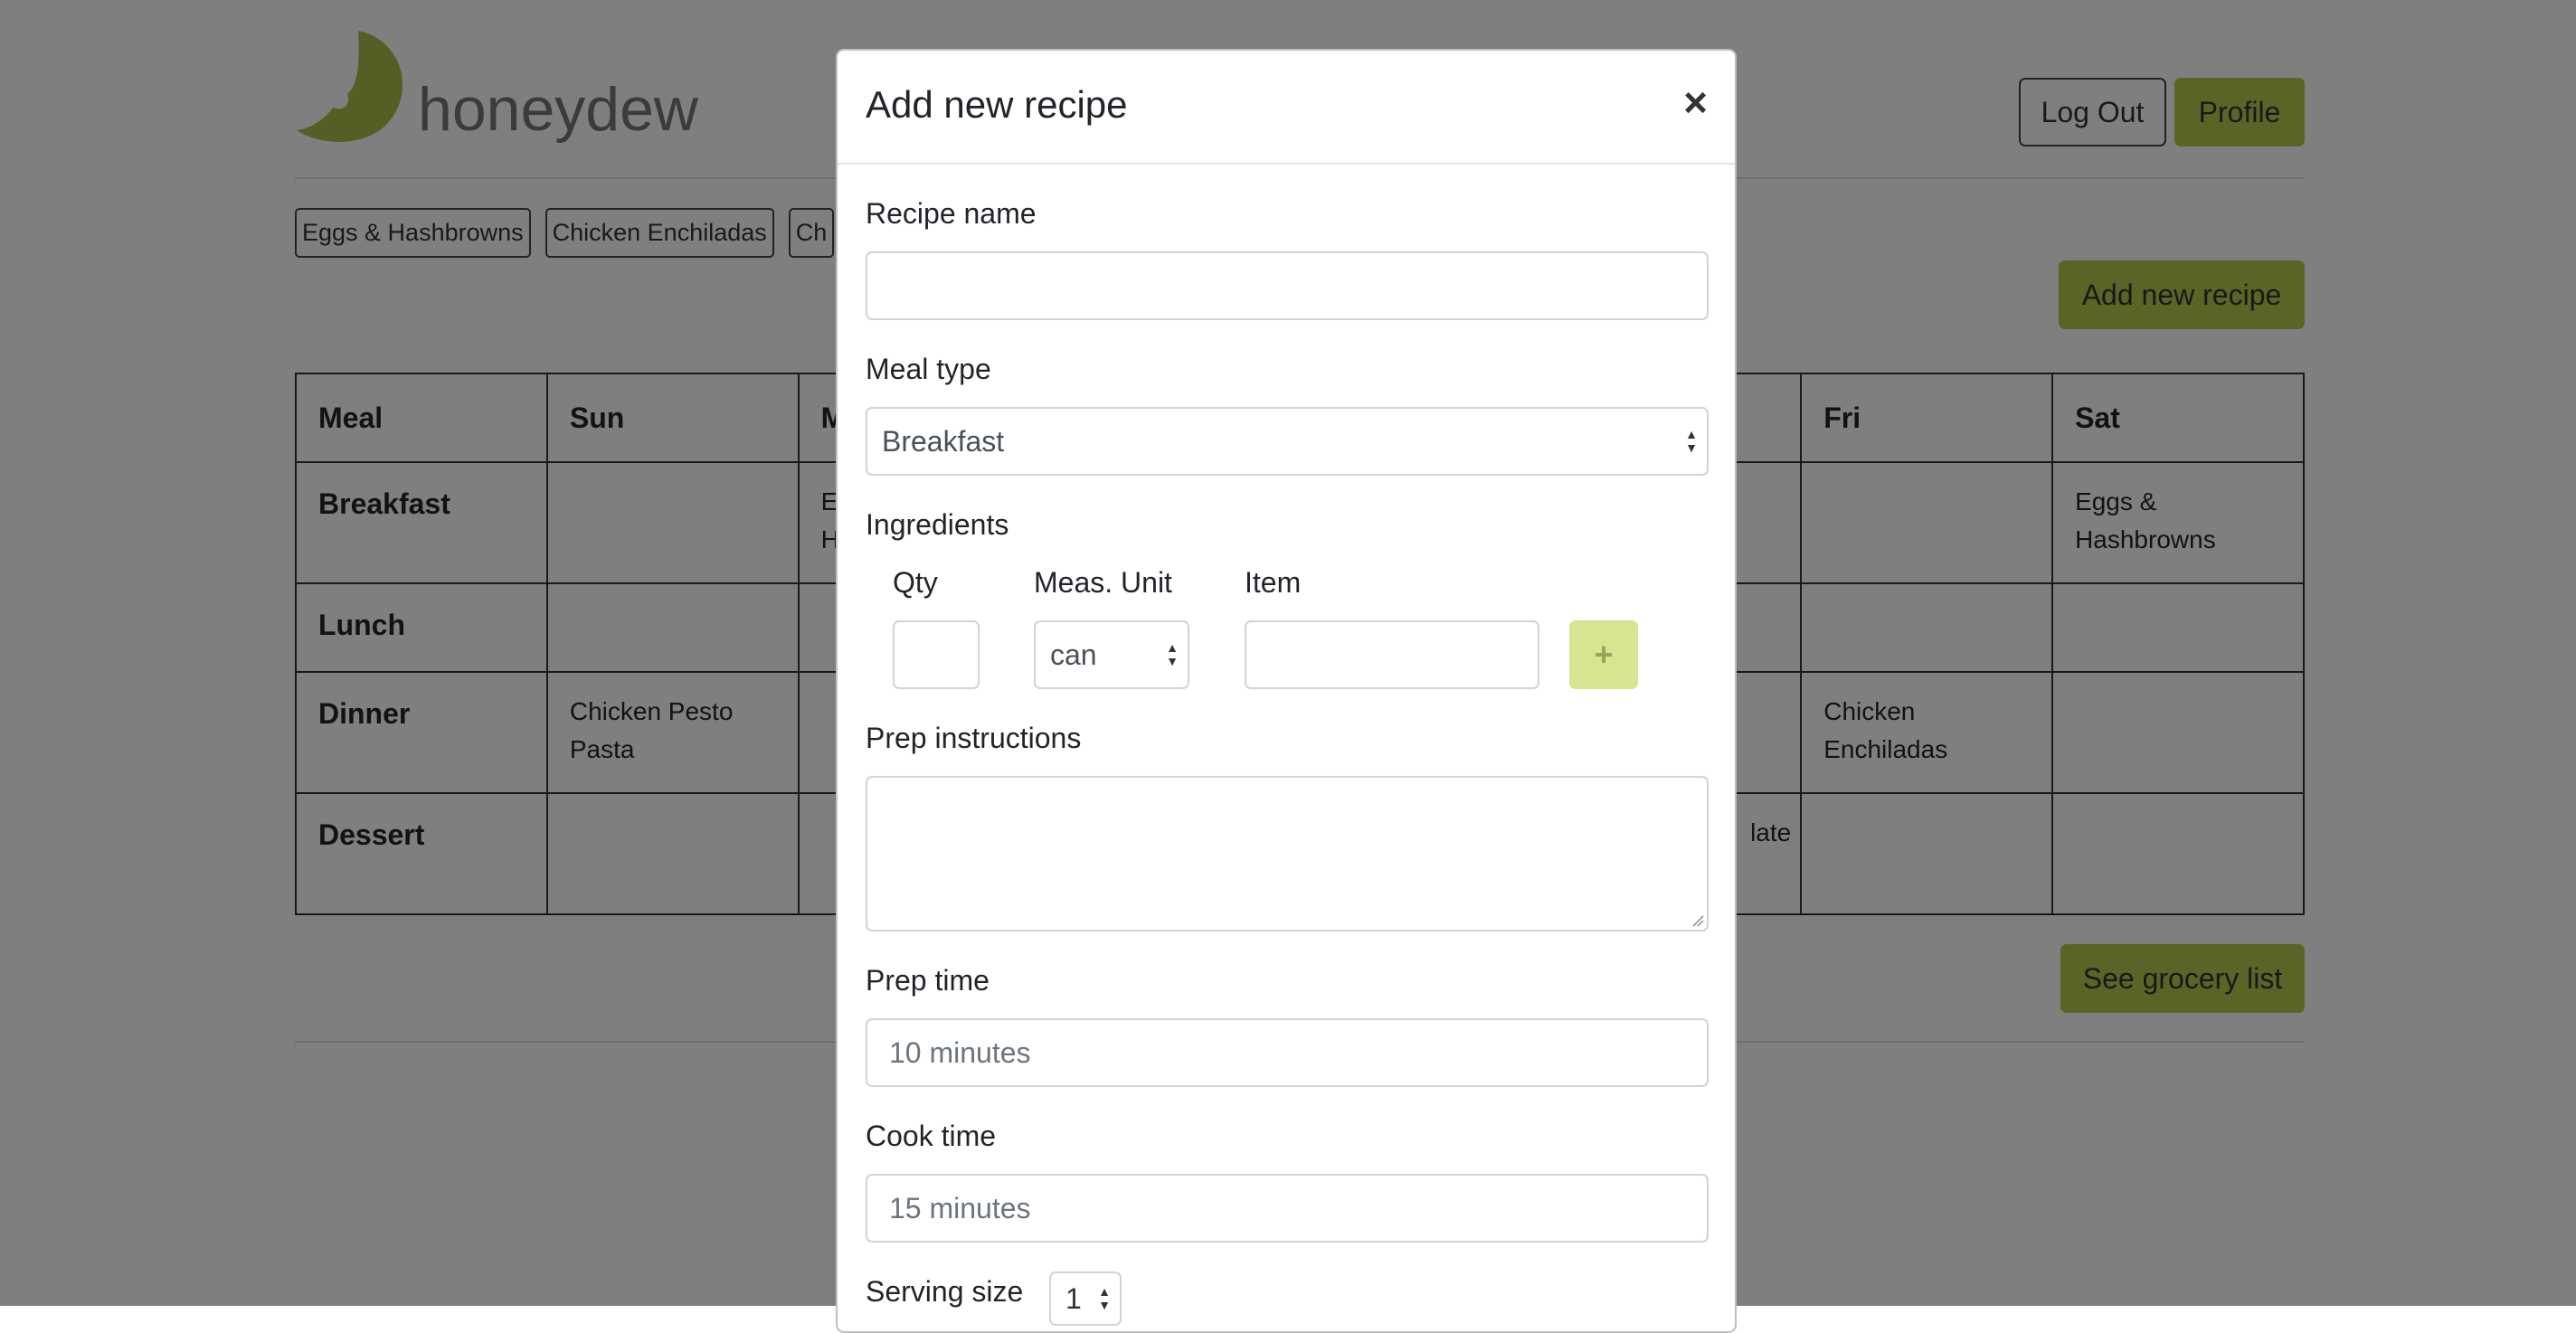  Describe the element at coordinates (1073, 655) in the screenshot. I see `unit-value: can` at that location.